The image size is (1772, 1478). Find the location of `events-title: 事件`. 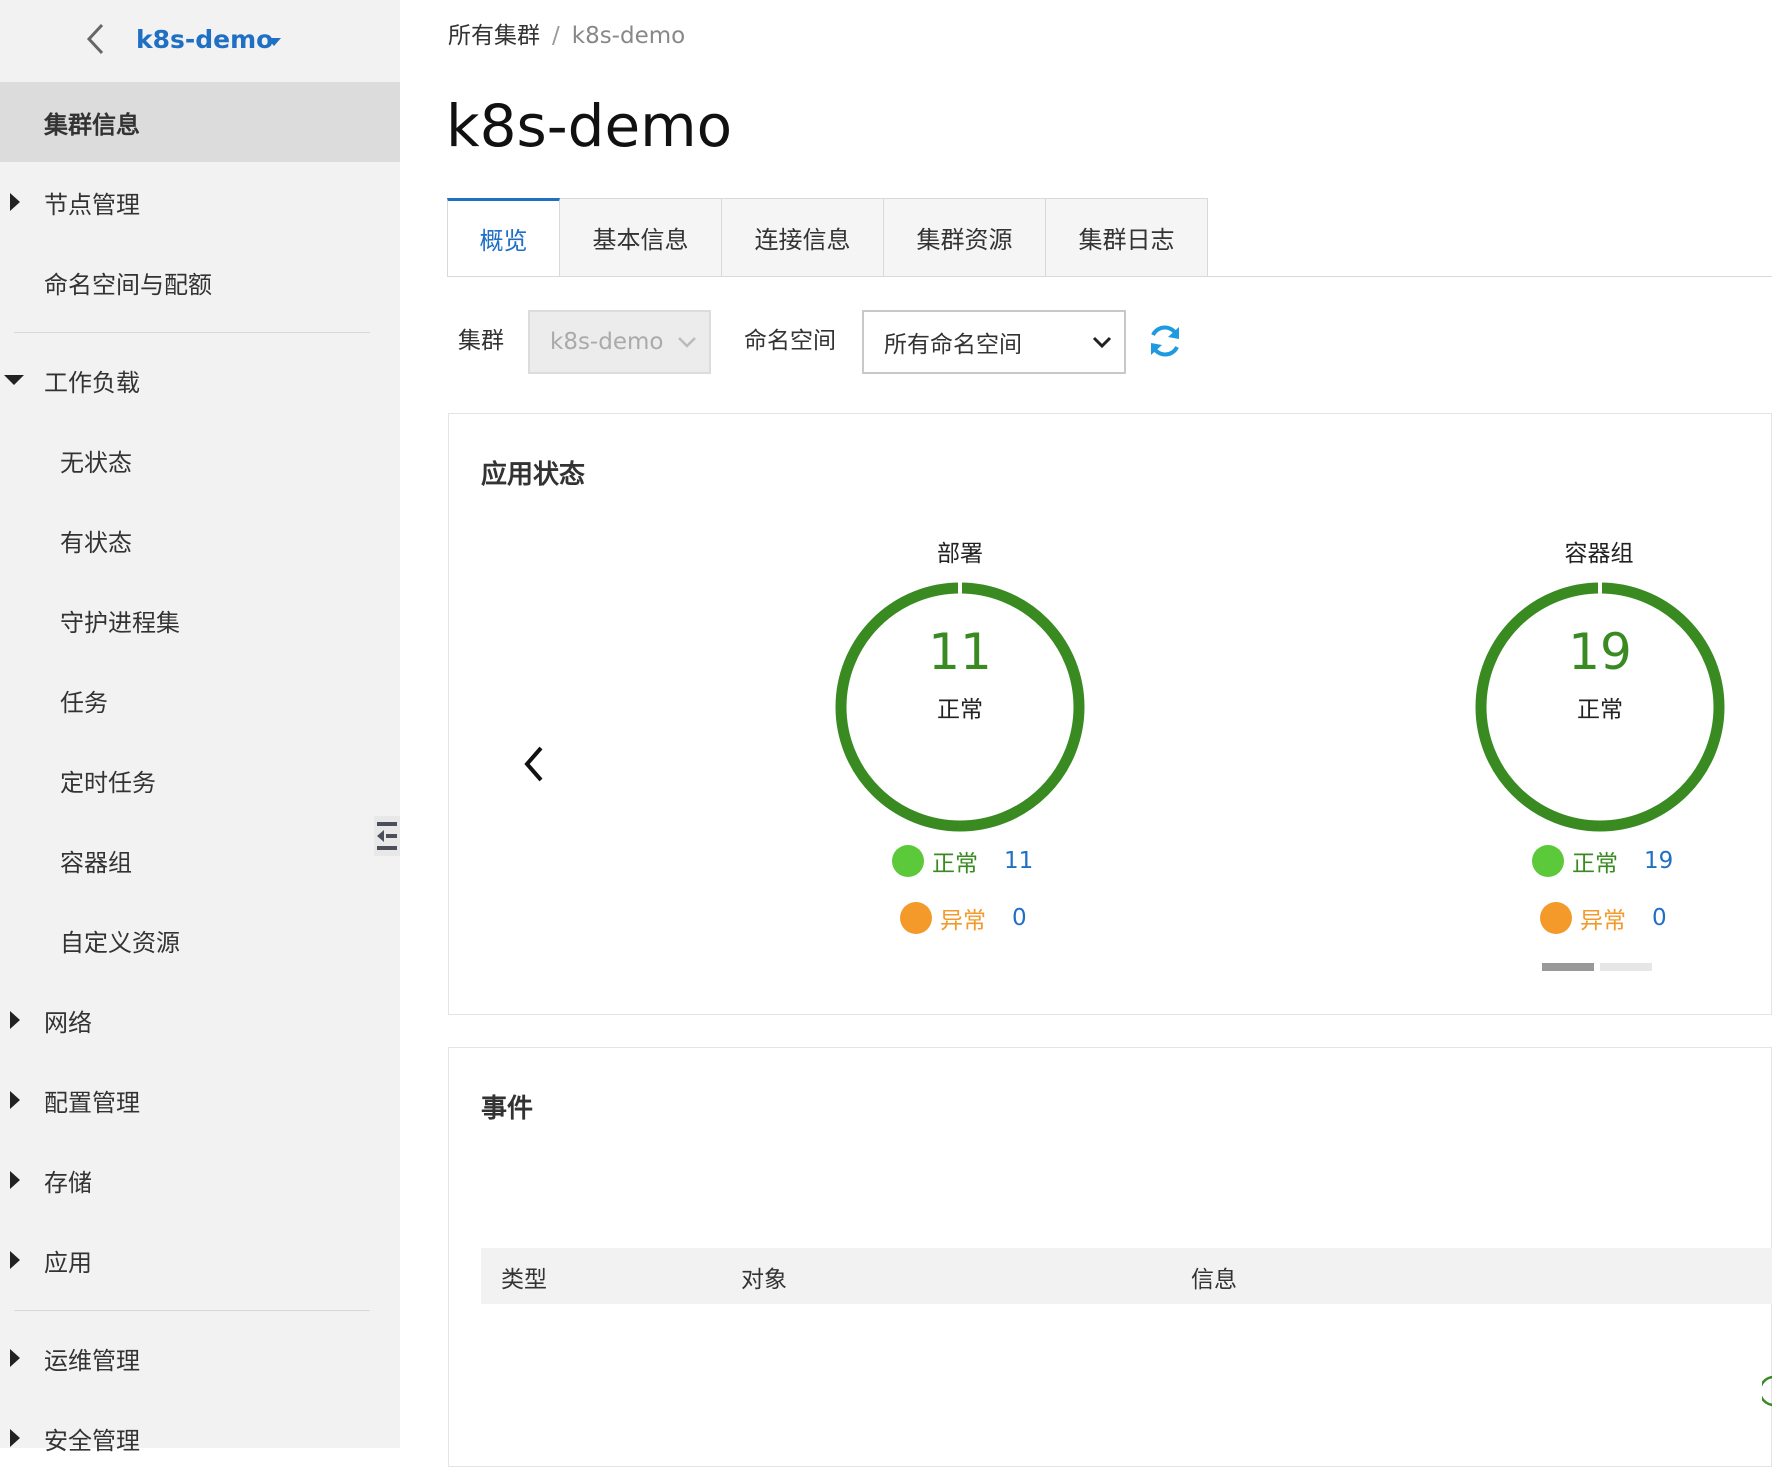

events-title: 事件 is located at coordinates (507, 1109).